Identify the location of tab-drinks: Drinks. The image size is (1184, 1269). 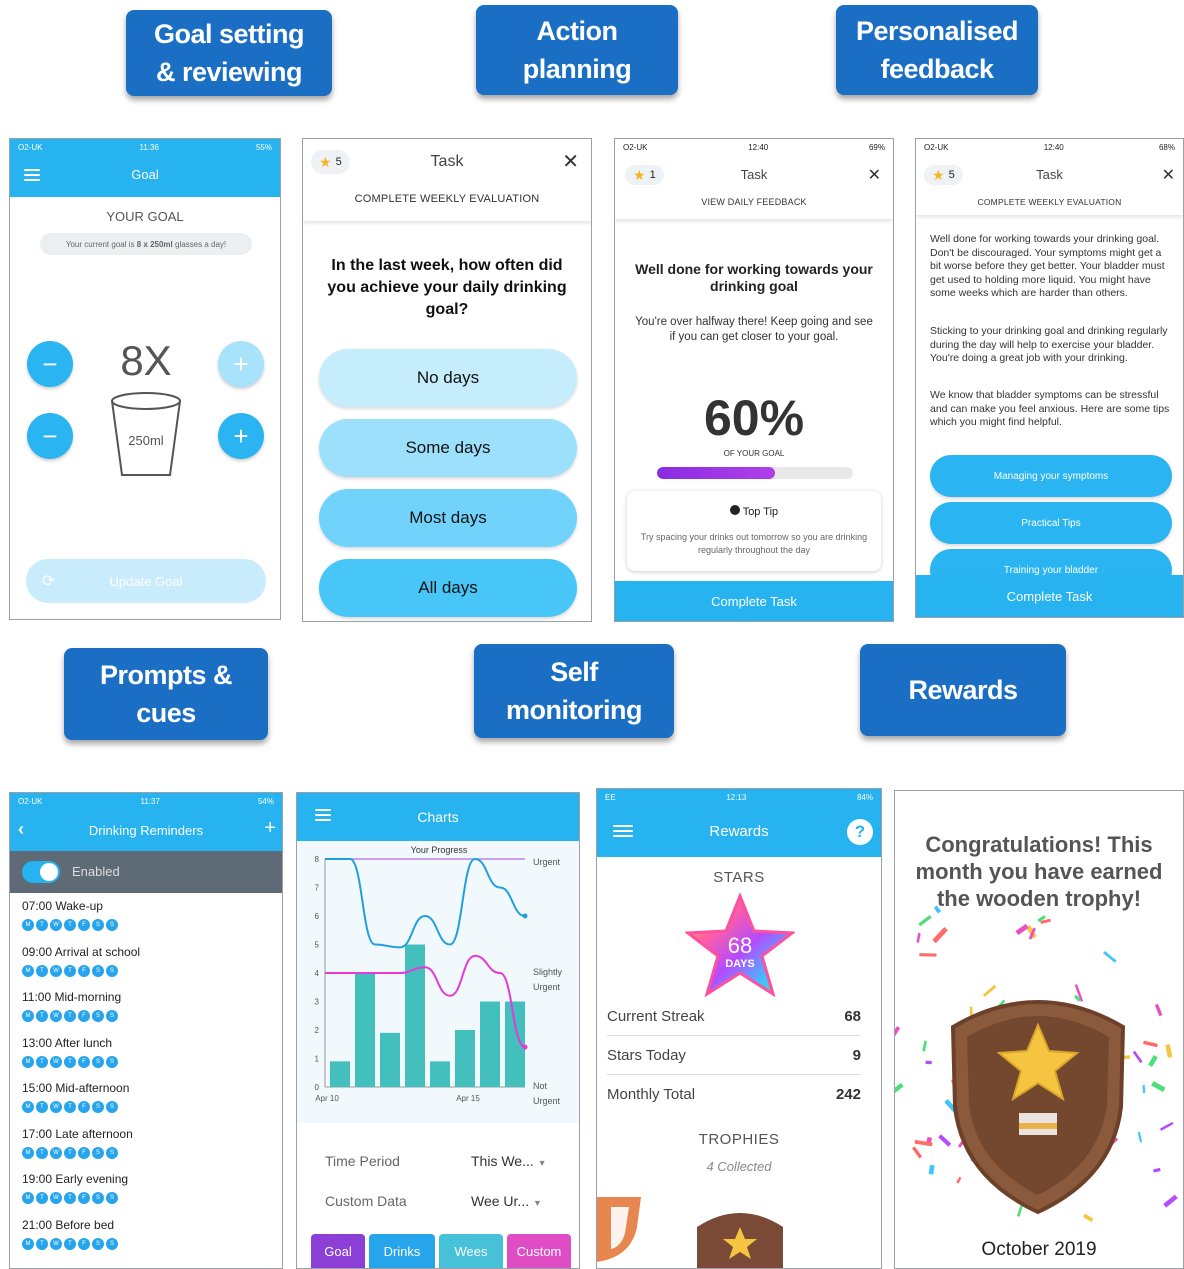
(402, 1251).